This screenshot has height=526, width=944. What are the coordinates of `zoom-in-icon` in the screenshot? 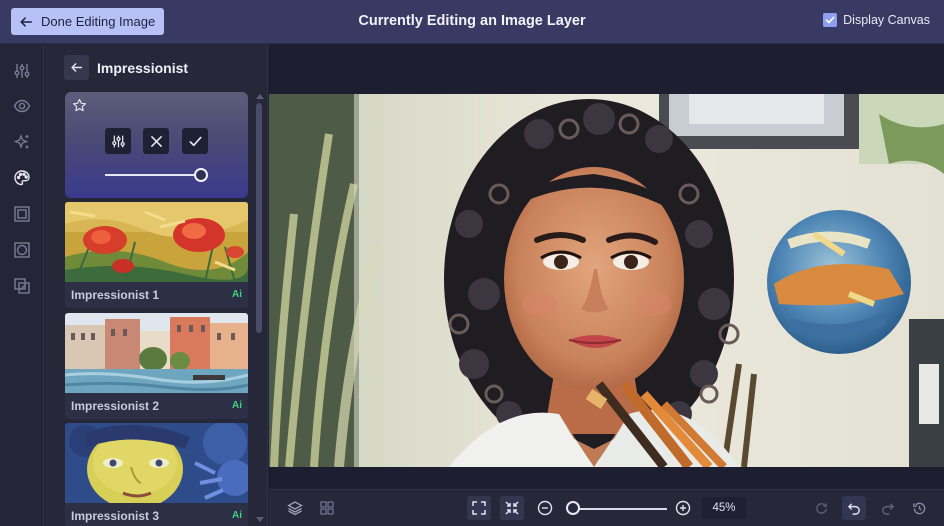 It's located at (683, 508).